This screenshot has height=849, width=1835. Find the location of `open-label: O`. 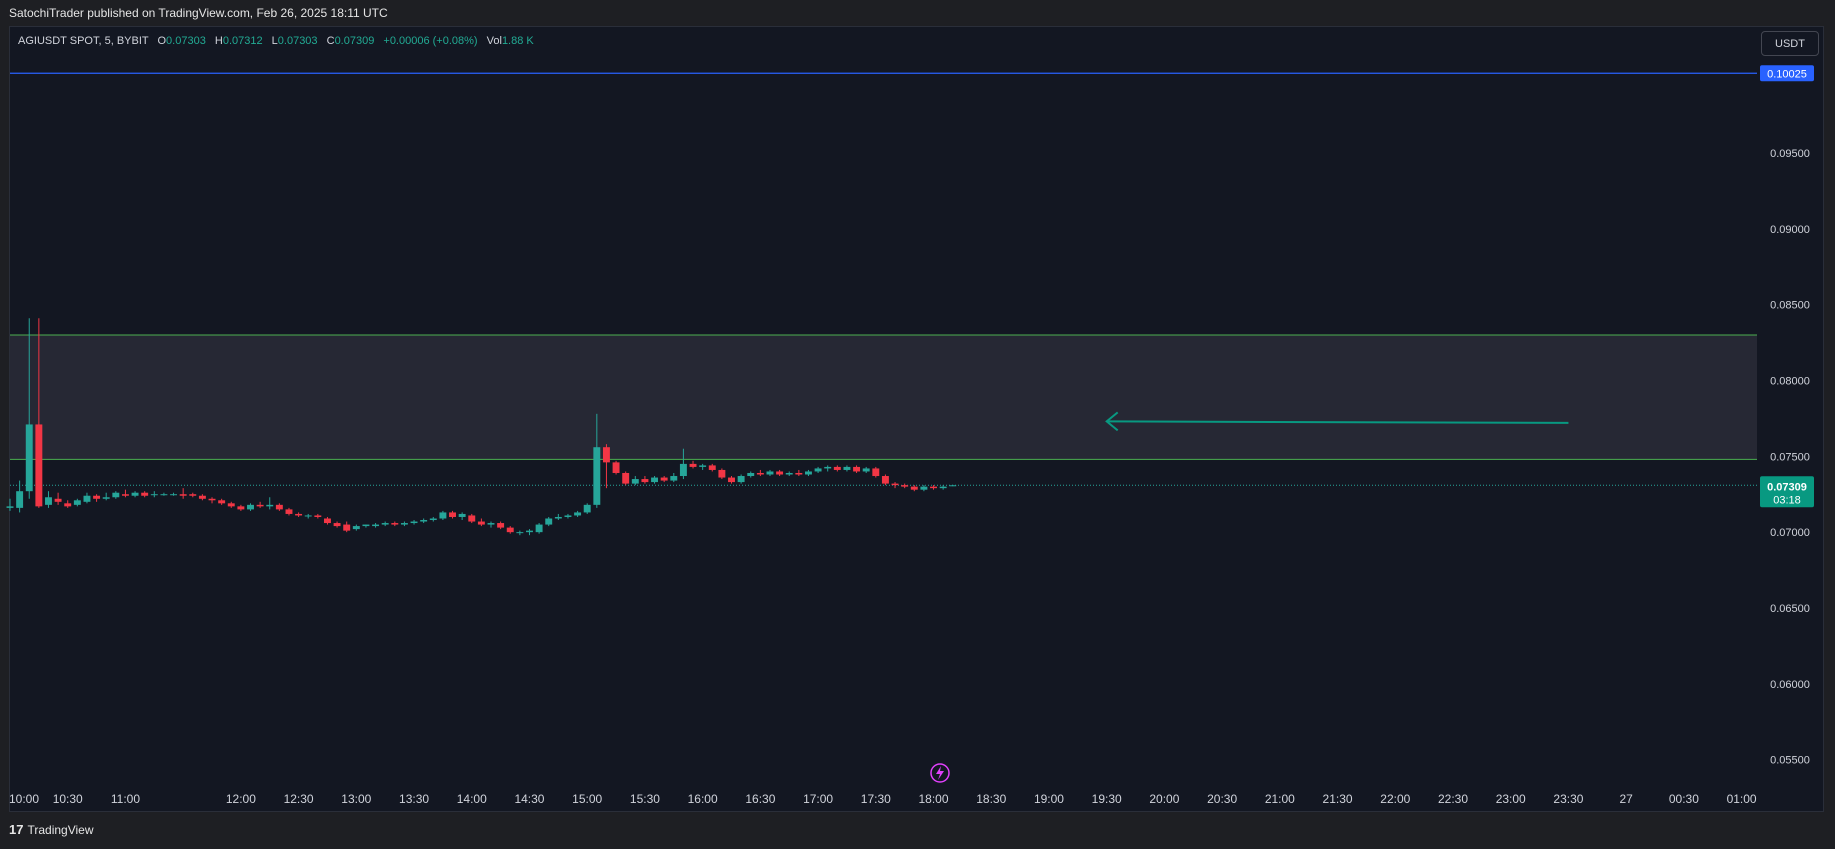

open-label: O is located at coordinates (162, 41).